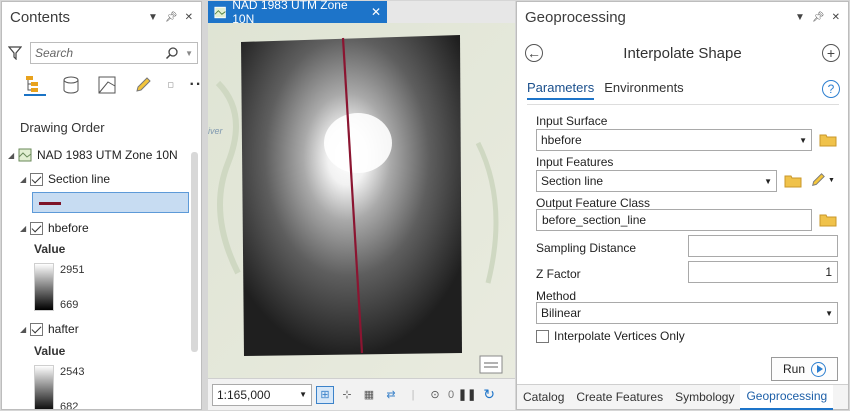  Describe the element at coordinates (542, 336) in the screenshot. I see `interpolate-vertices-only-checkbox` at that location.